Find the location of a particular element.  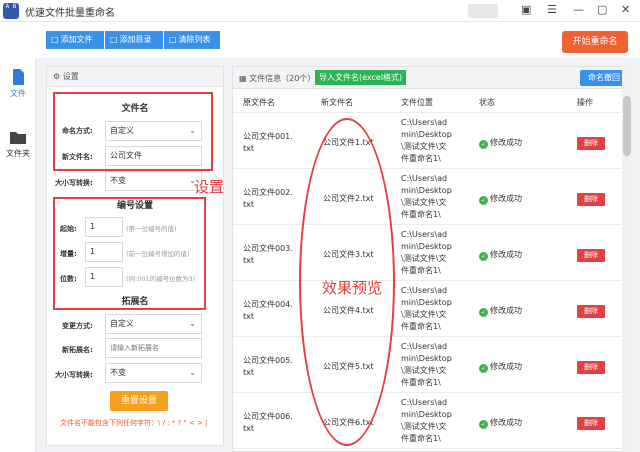

file-list-header: ▦ 文件信息（20个） 导入文件名(excel格式) 命名撤回 is located at coordinates (433, 78).